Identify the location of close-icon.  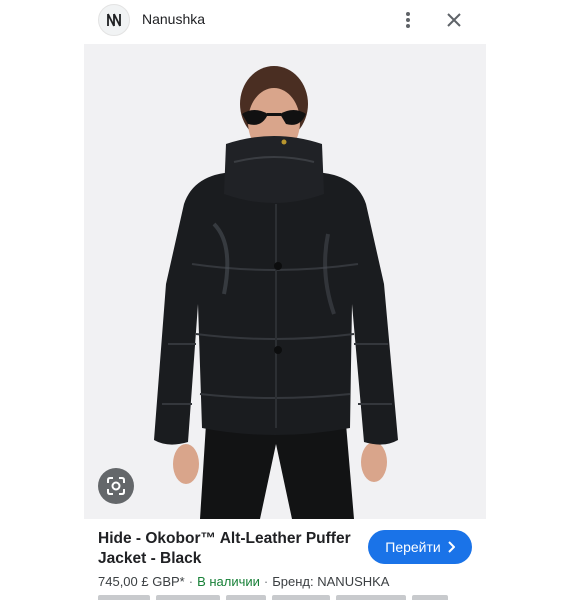
(454, 20).